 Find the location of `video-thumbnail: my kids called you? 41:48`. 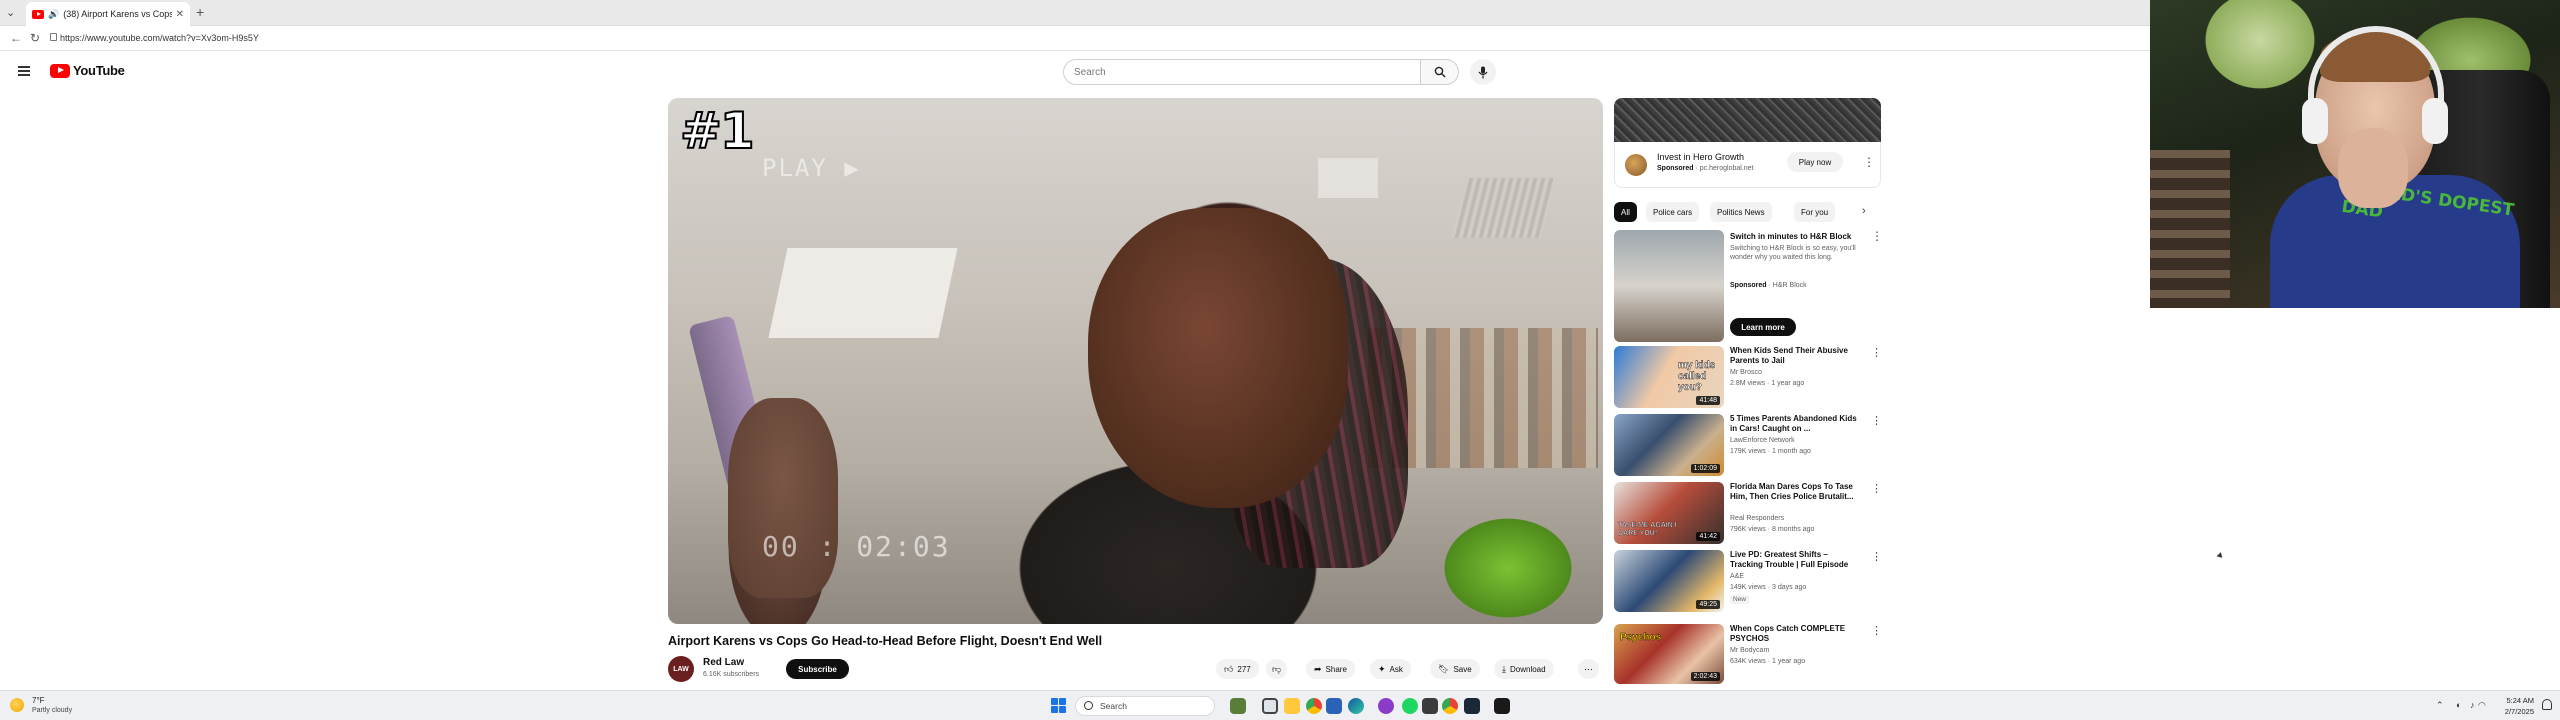

video-thumbnail: my kids called you? 41:48 is located at coordinates (1669, 377).